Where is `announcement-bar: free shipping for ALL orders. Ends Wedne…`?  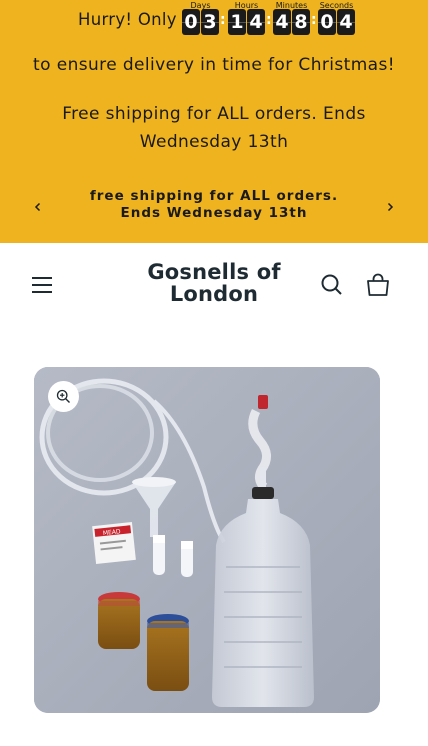
announcement-bar: free shipping for ALL orders. Ends Wedne… is located at coordinates (214, 206).